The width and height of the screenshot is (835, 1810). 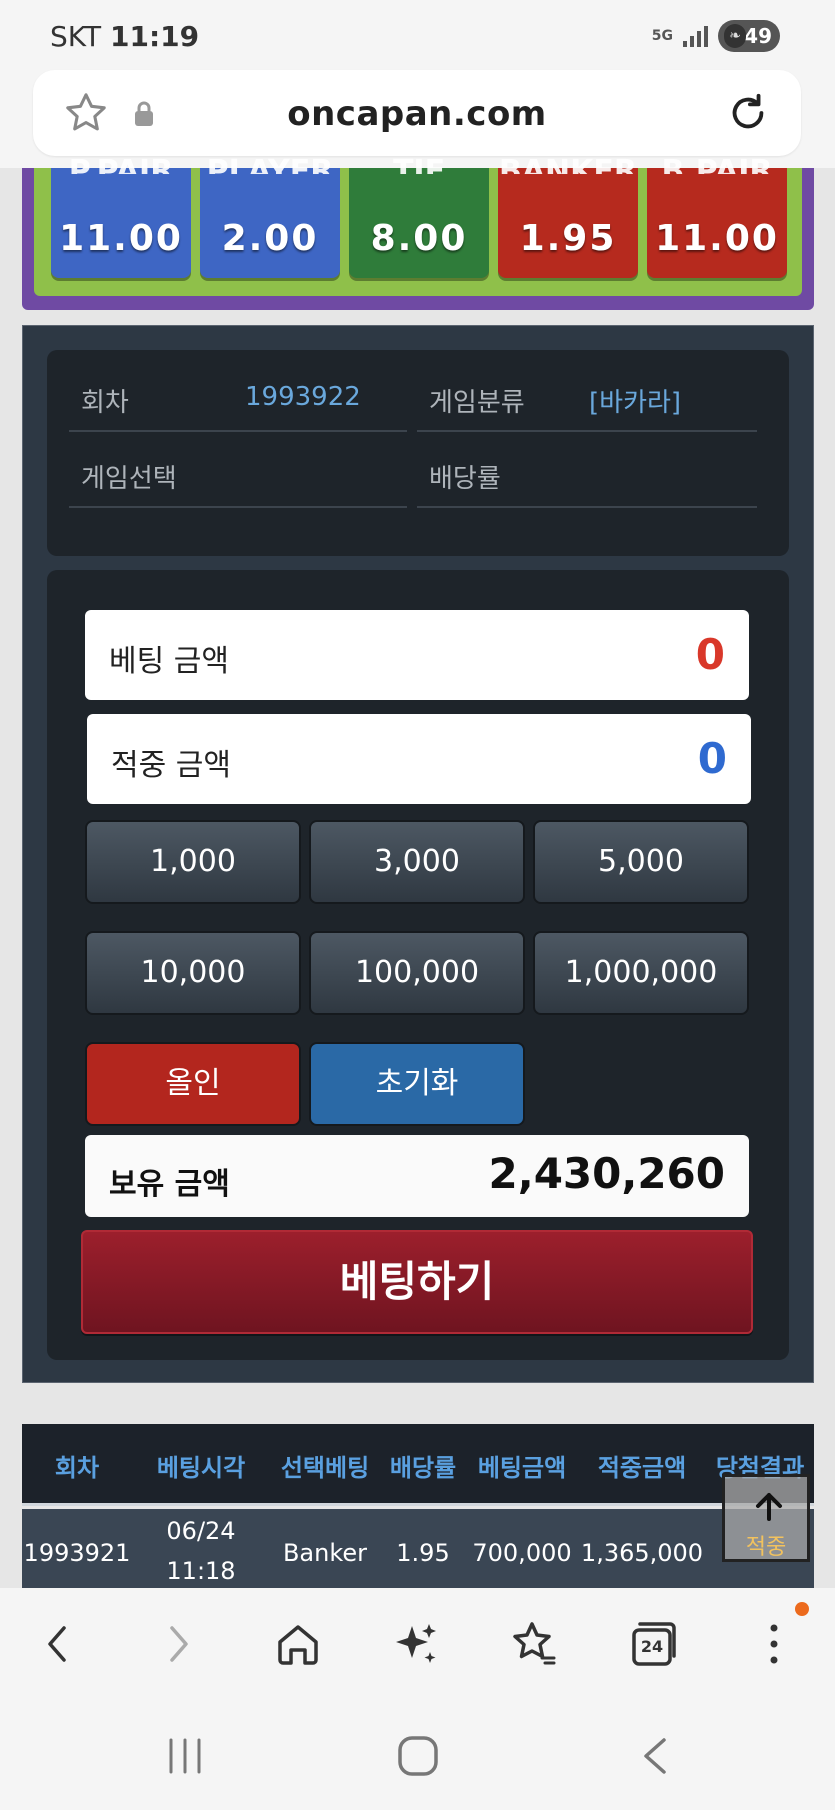 What do you see at coordinates (641, 973) in the screenshot?
I see `chip-button-1000000: 1,000,000` at bounding box center [641, 973].